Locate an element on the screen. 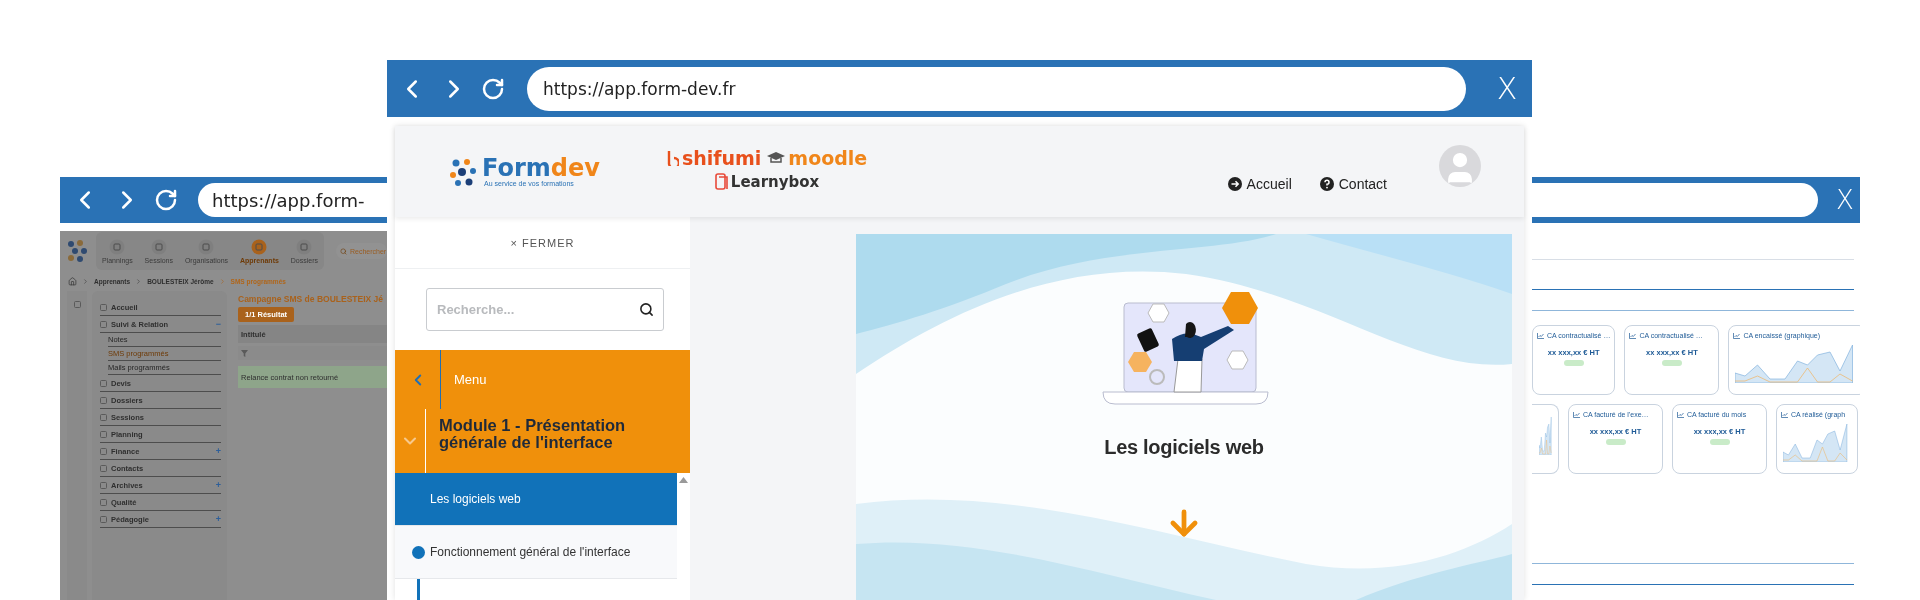 The width and height of the screenshot is (1920, 600). swirl-icon is located at coordinates (672, 157).